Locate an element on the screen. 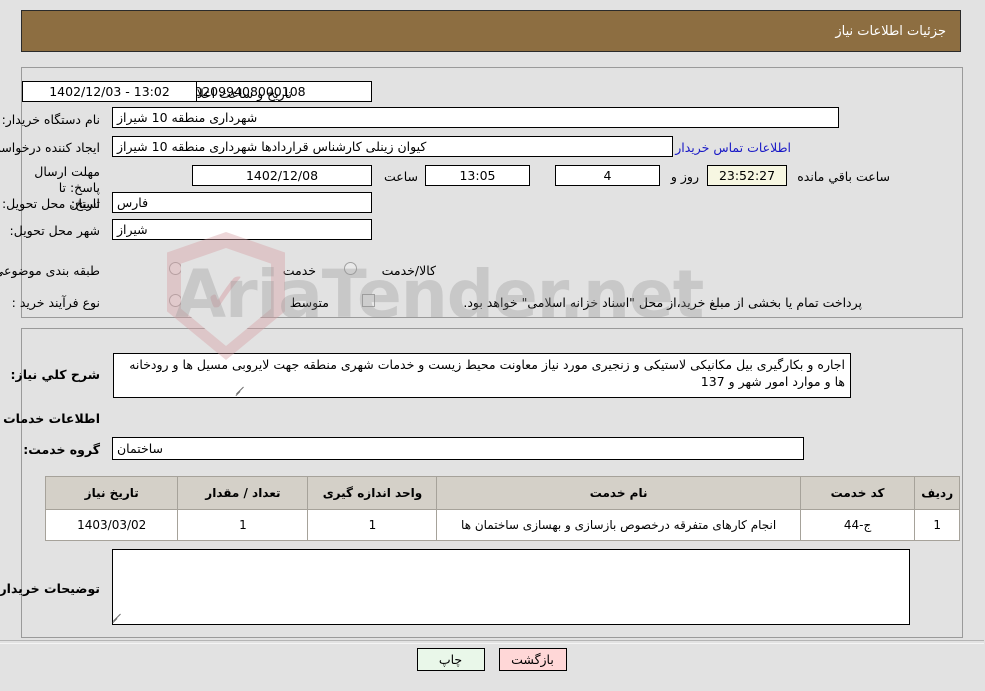 Image resolution: width=985 pixels, height=691 pixels. remaining-days-label: روز و is located at coordinates (685, 176).